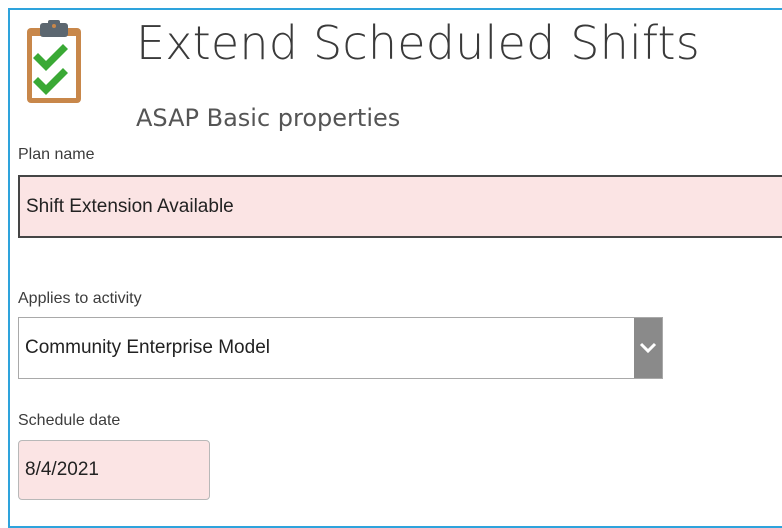  What do you see at coordinates (114, 470) in the screenshot?
I see `schedule-date-field: 8/4/2021` at bounding box center [114, 470].